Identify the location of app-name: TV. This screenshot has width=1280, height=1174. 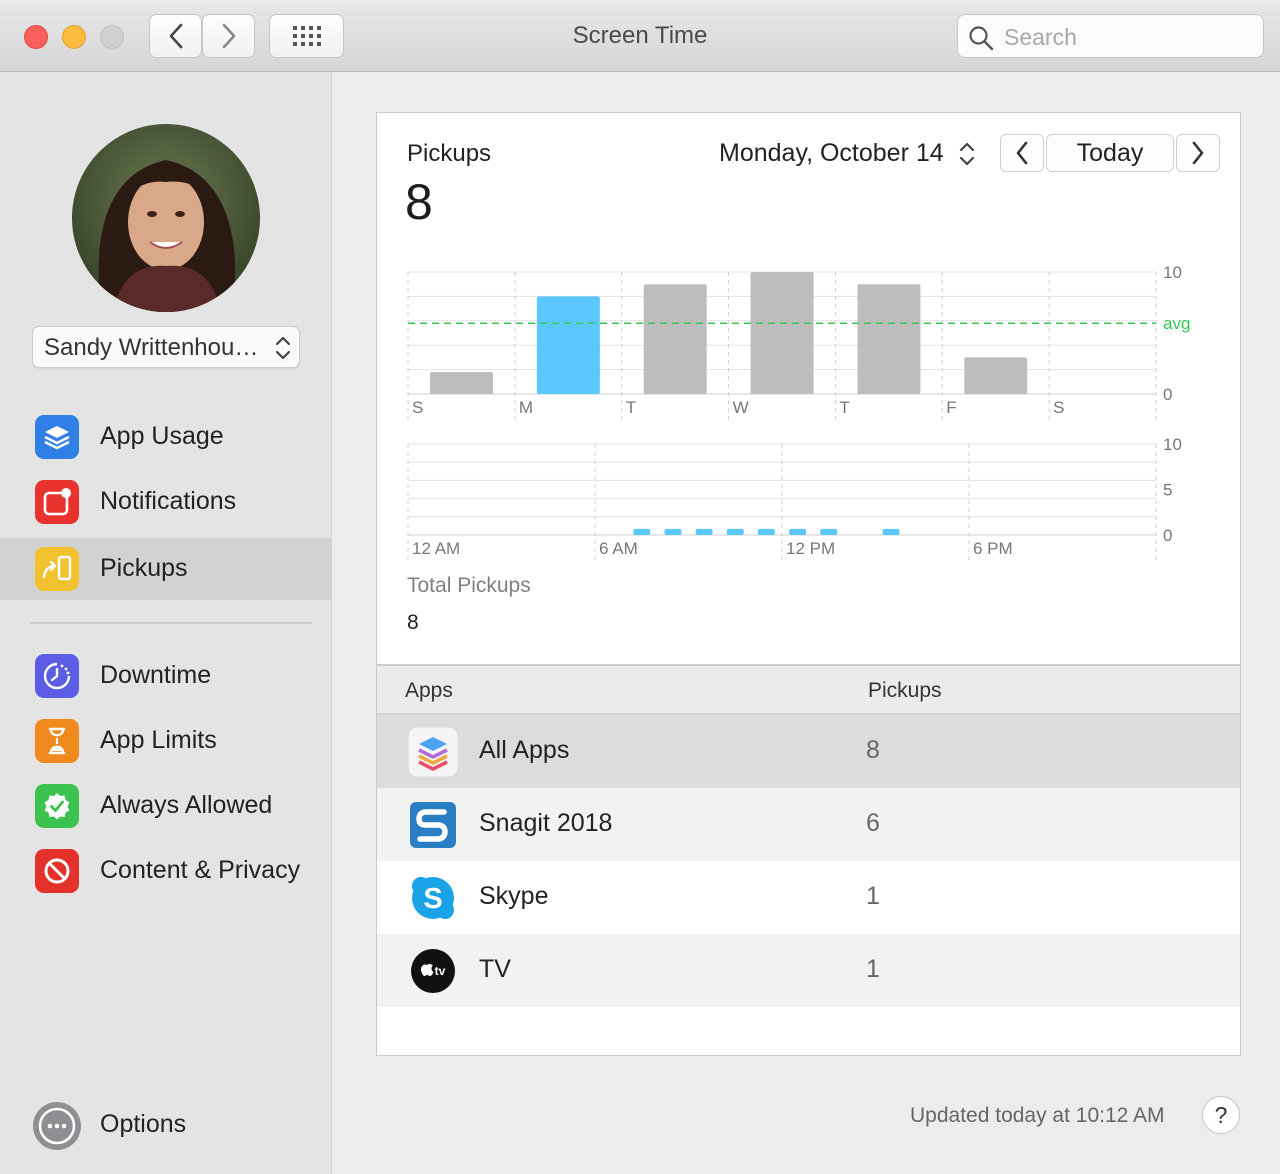
(495, 969).